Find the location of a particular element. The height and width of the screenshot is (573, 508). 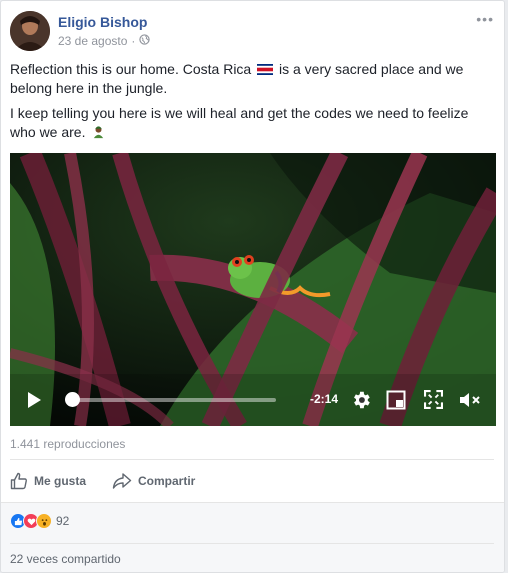

author-name: Eligio Bishop is located at coordinates (102, 22).